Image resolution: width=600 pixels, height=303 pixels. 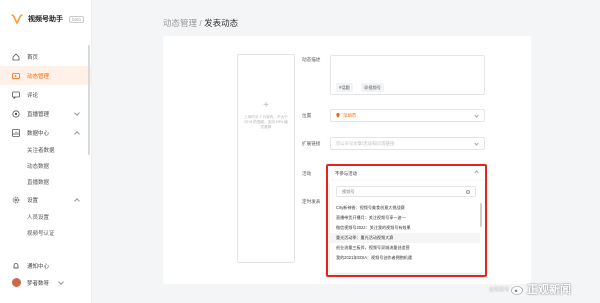 I want to click on plus-icon: +, so click(x=266, y=105).